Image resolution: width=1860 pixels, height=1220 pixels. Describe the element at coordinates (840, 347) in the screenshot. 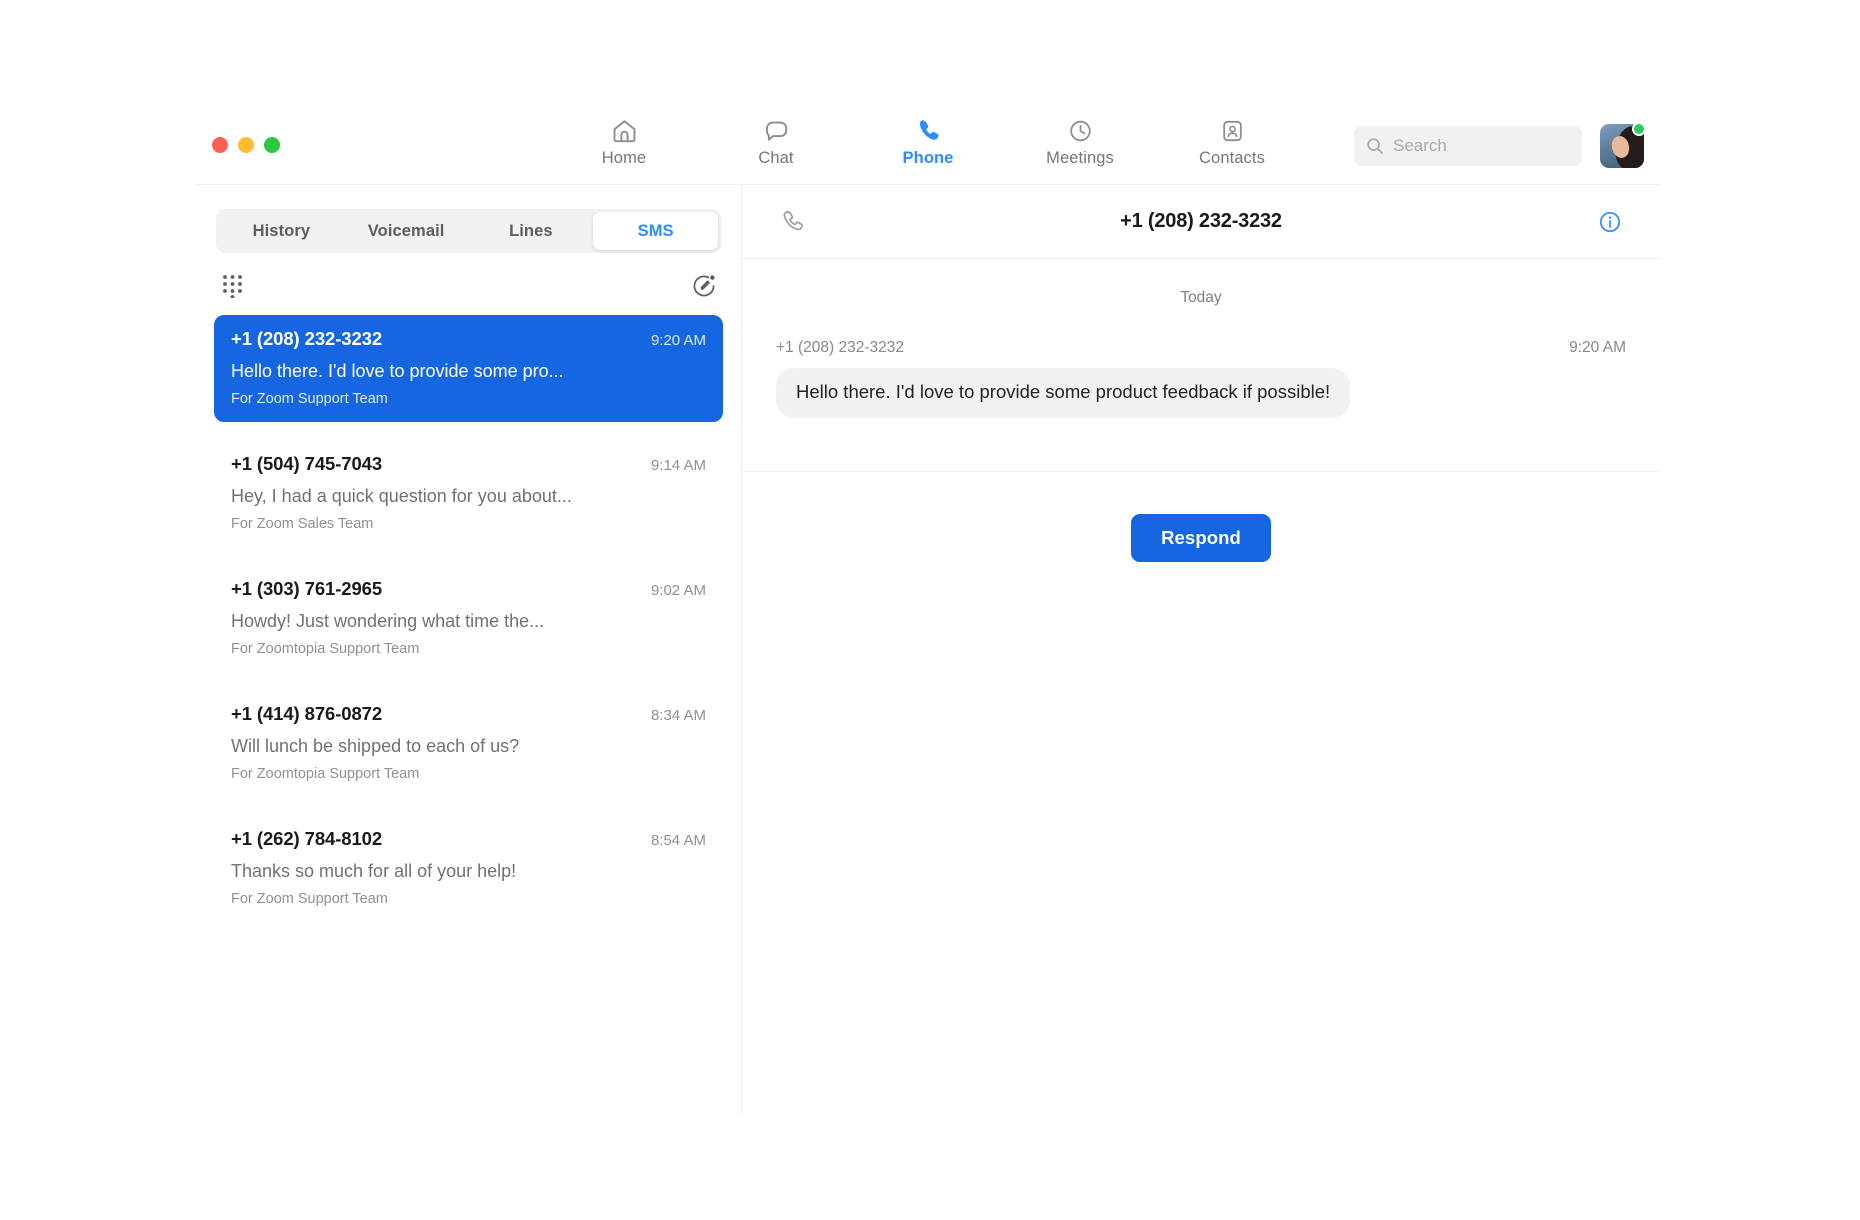

I see `message-sender: +1 (208) 232-3232` at that location.